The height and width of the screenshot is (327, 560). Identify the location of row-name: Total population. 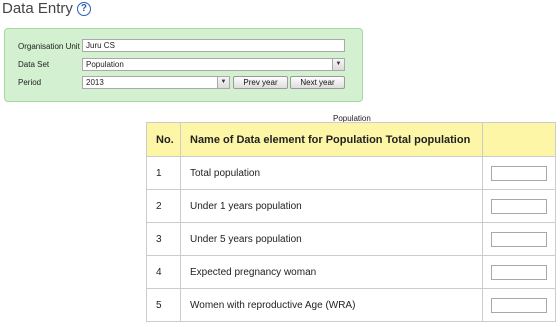
(331, 173).